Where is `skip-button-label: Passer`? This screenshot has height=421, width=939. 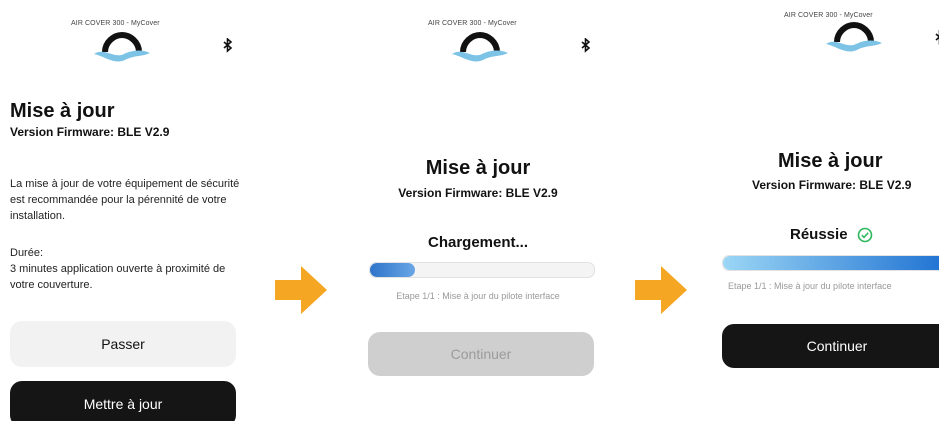 skip-button-label: Passer is located at coordinates (123, 344).